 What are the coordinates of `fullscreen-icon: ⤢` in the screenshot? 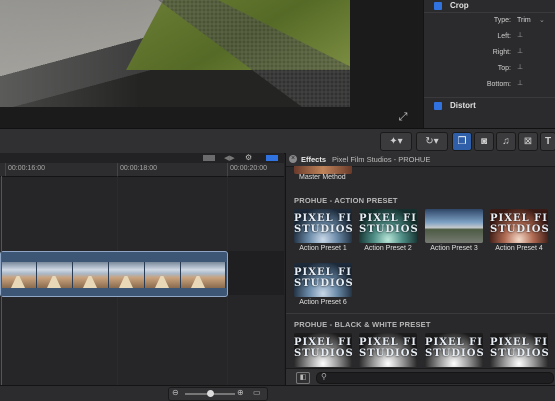 It's located at (403, 117).